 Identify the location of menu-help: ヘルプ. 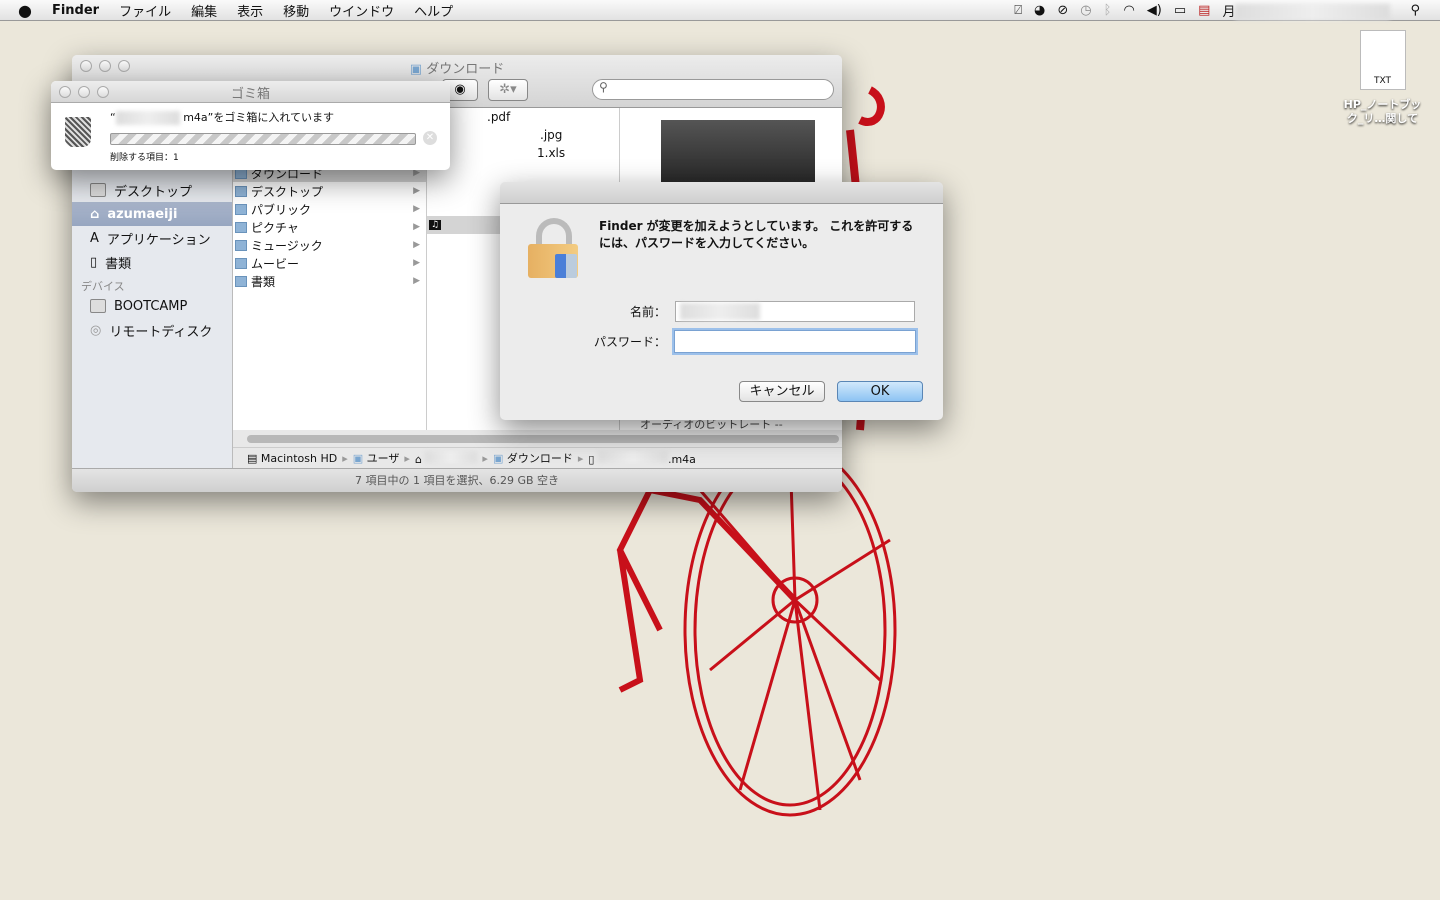
(433, 10).